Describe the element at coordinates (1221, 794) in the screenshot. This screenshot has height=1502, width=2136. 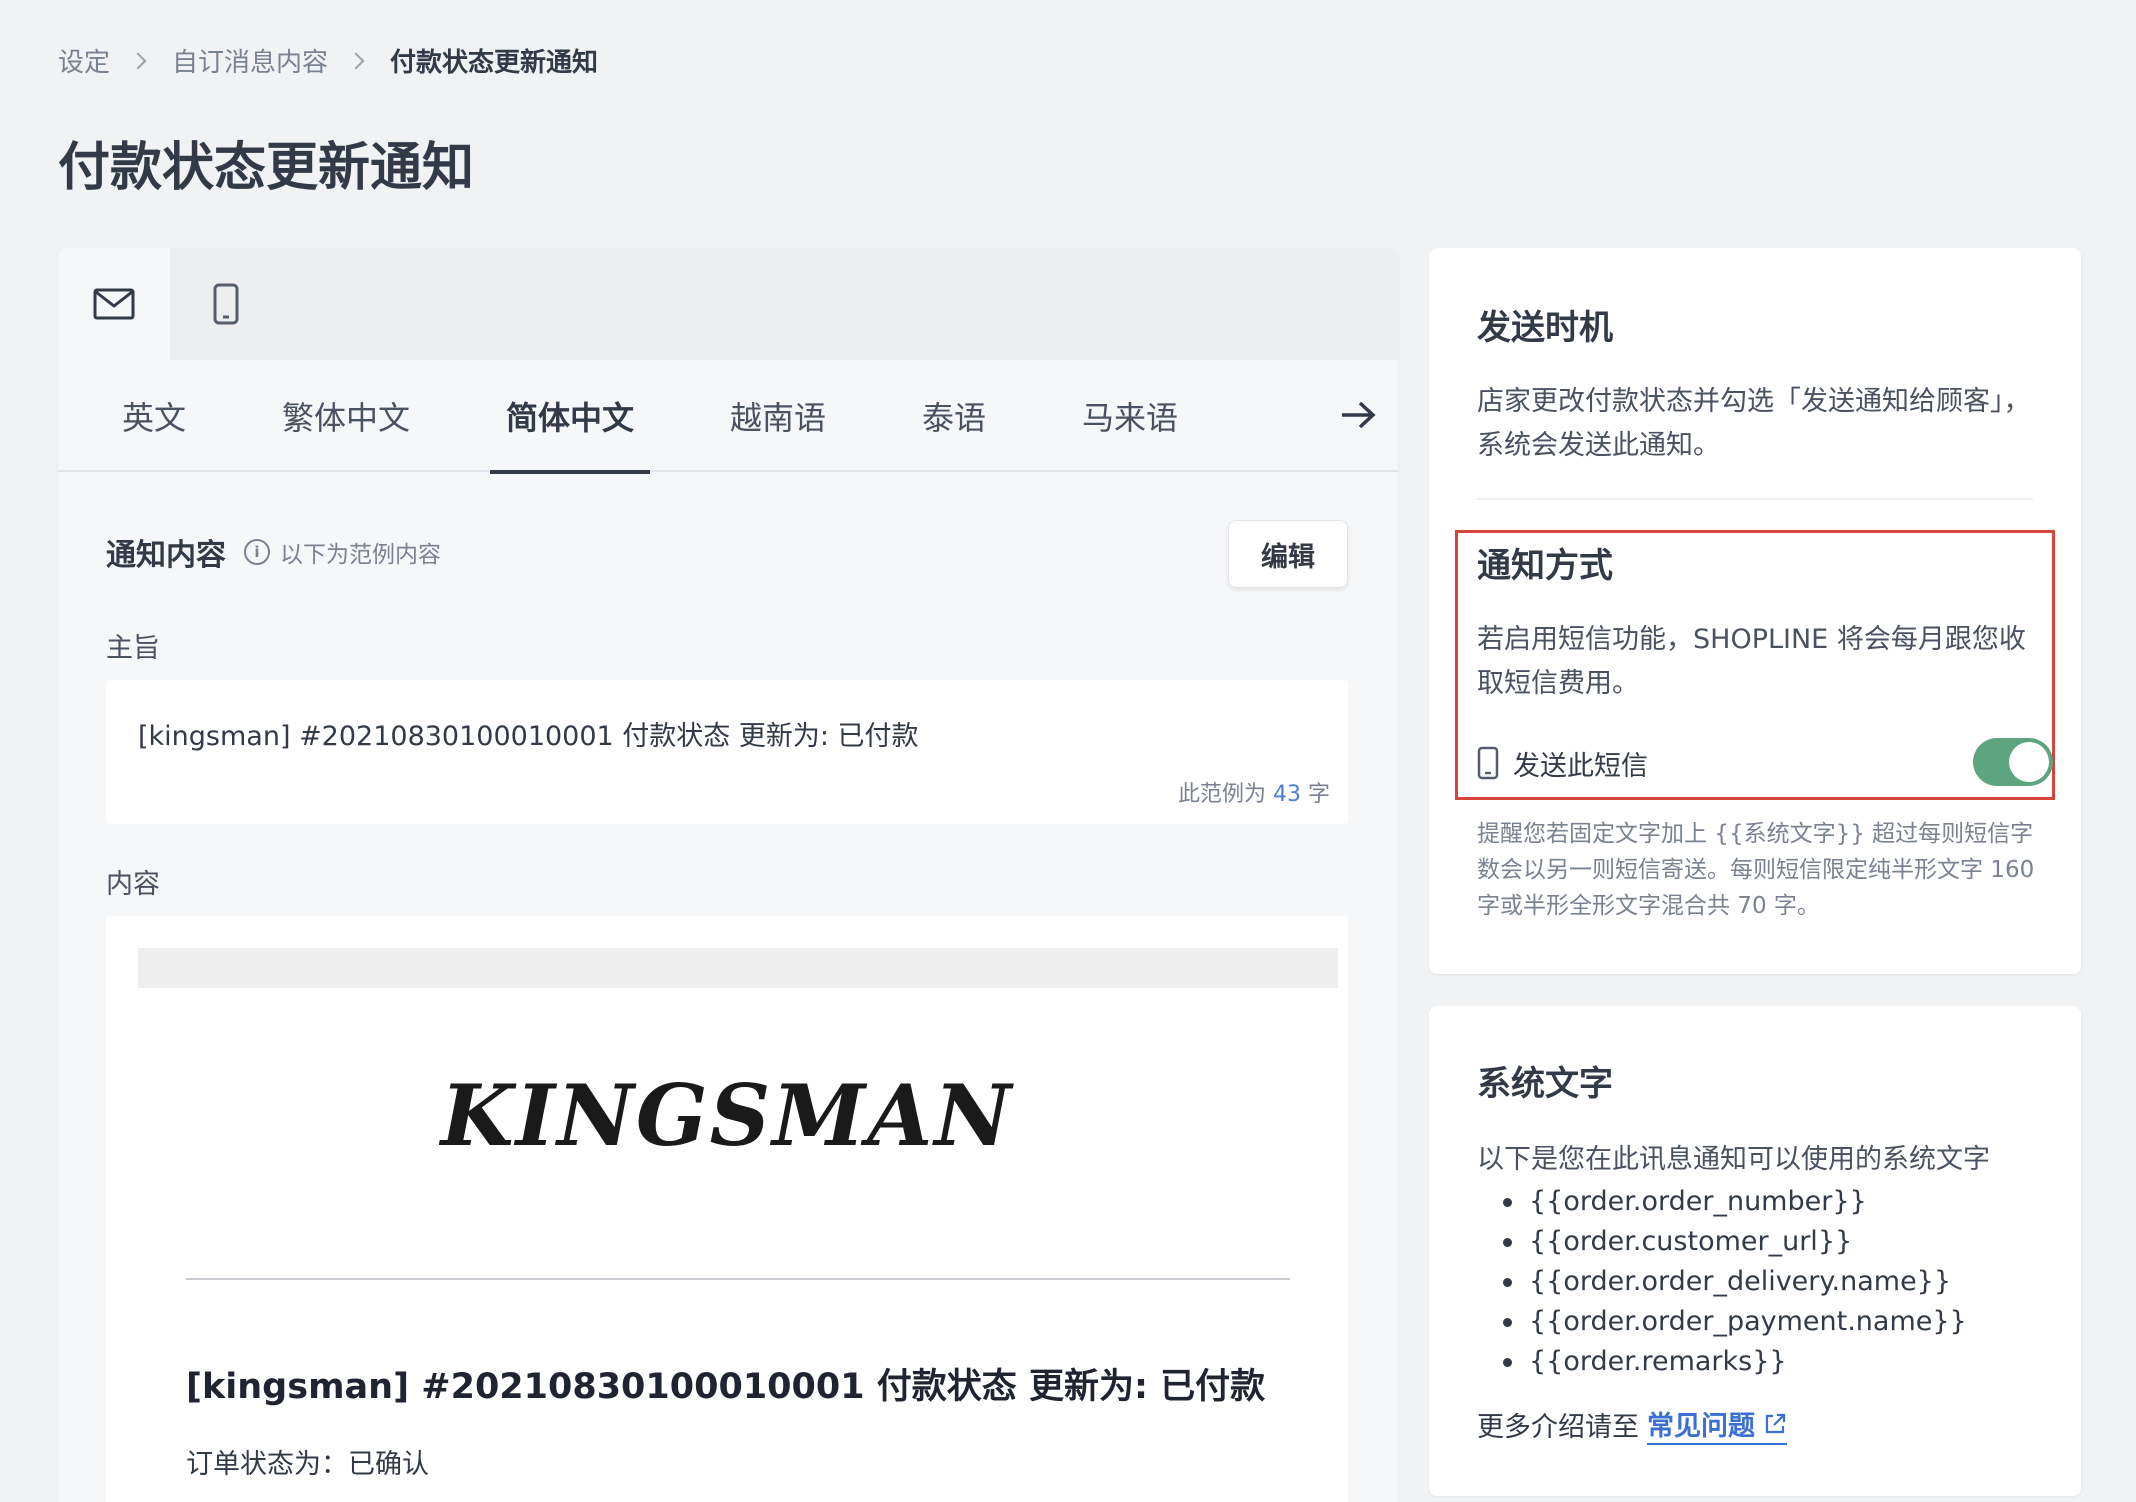
I see `char-count-prefix: 此范例为` at that location.